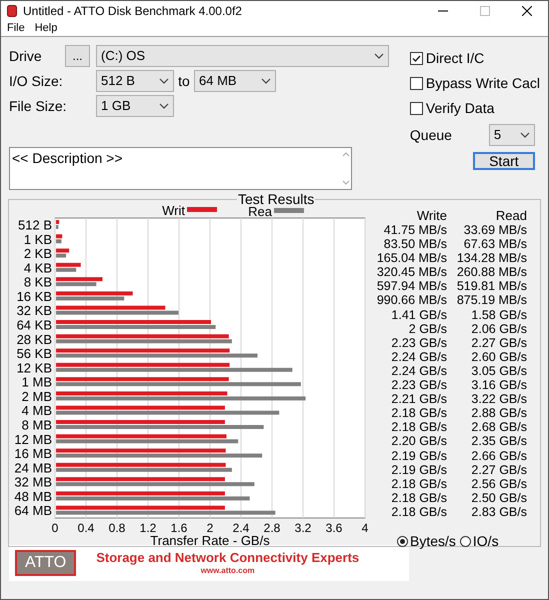 The width and height of the screenshot is (549, 600). What do you see at coordinates (34, 368) in the screenshot?
I see `category-label: 12 KB` at bounding box center [34, 368].